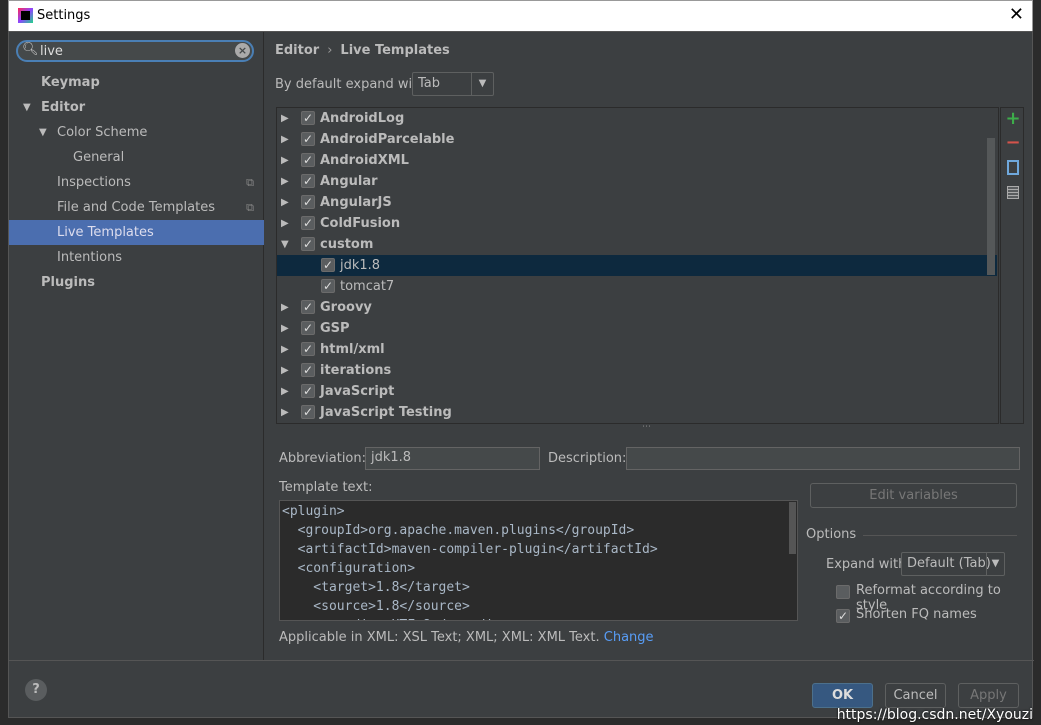  I want to click on checkbox-unchecked, so click(843, 592).